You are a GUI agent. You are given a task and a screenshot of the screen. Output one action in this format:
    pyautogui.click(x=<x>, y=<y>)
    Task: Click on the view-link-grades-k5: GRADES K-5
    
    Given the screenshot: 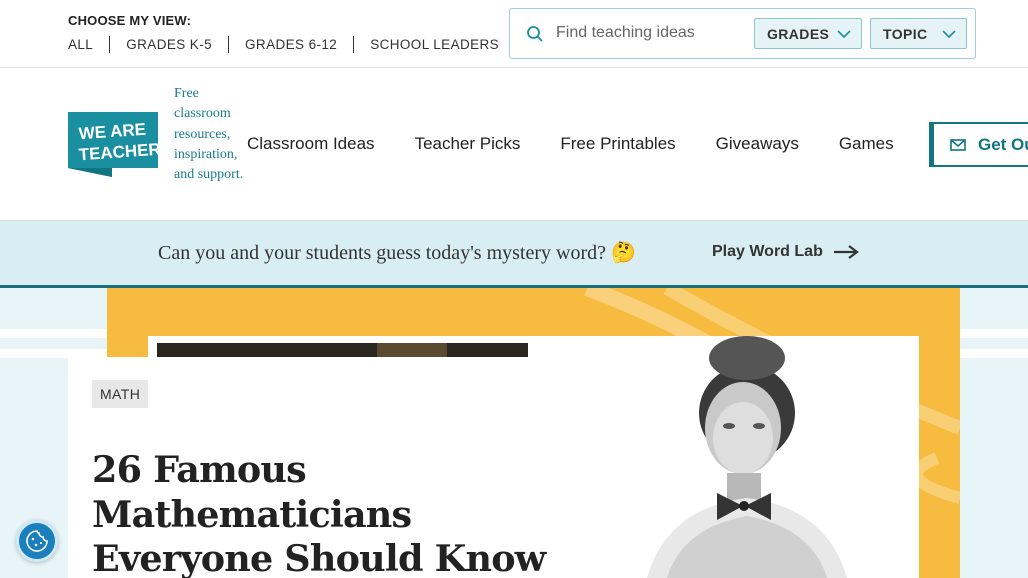 What is the action you would take?
    pyautogui.click(x=168, y=44)
    